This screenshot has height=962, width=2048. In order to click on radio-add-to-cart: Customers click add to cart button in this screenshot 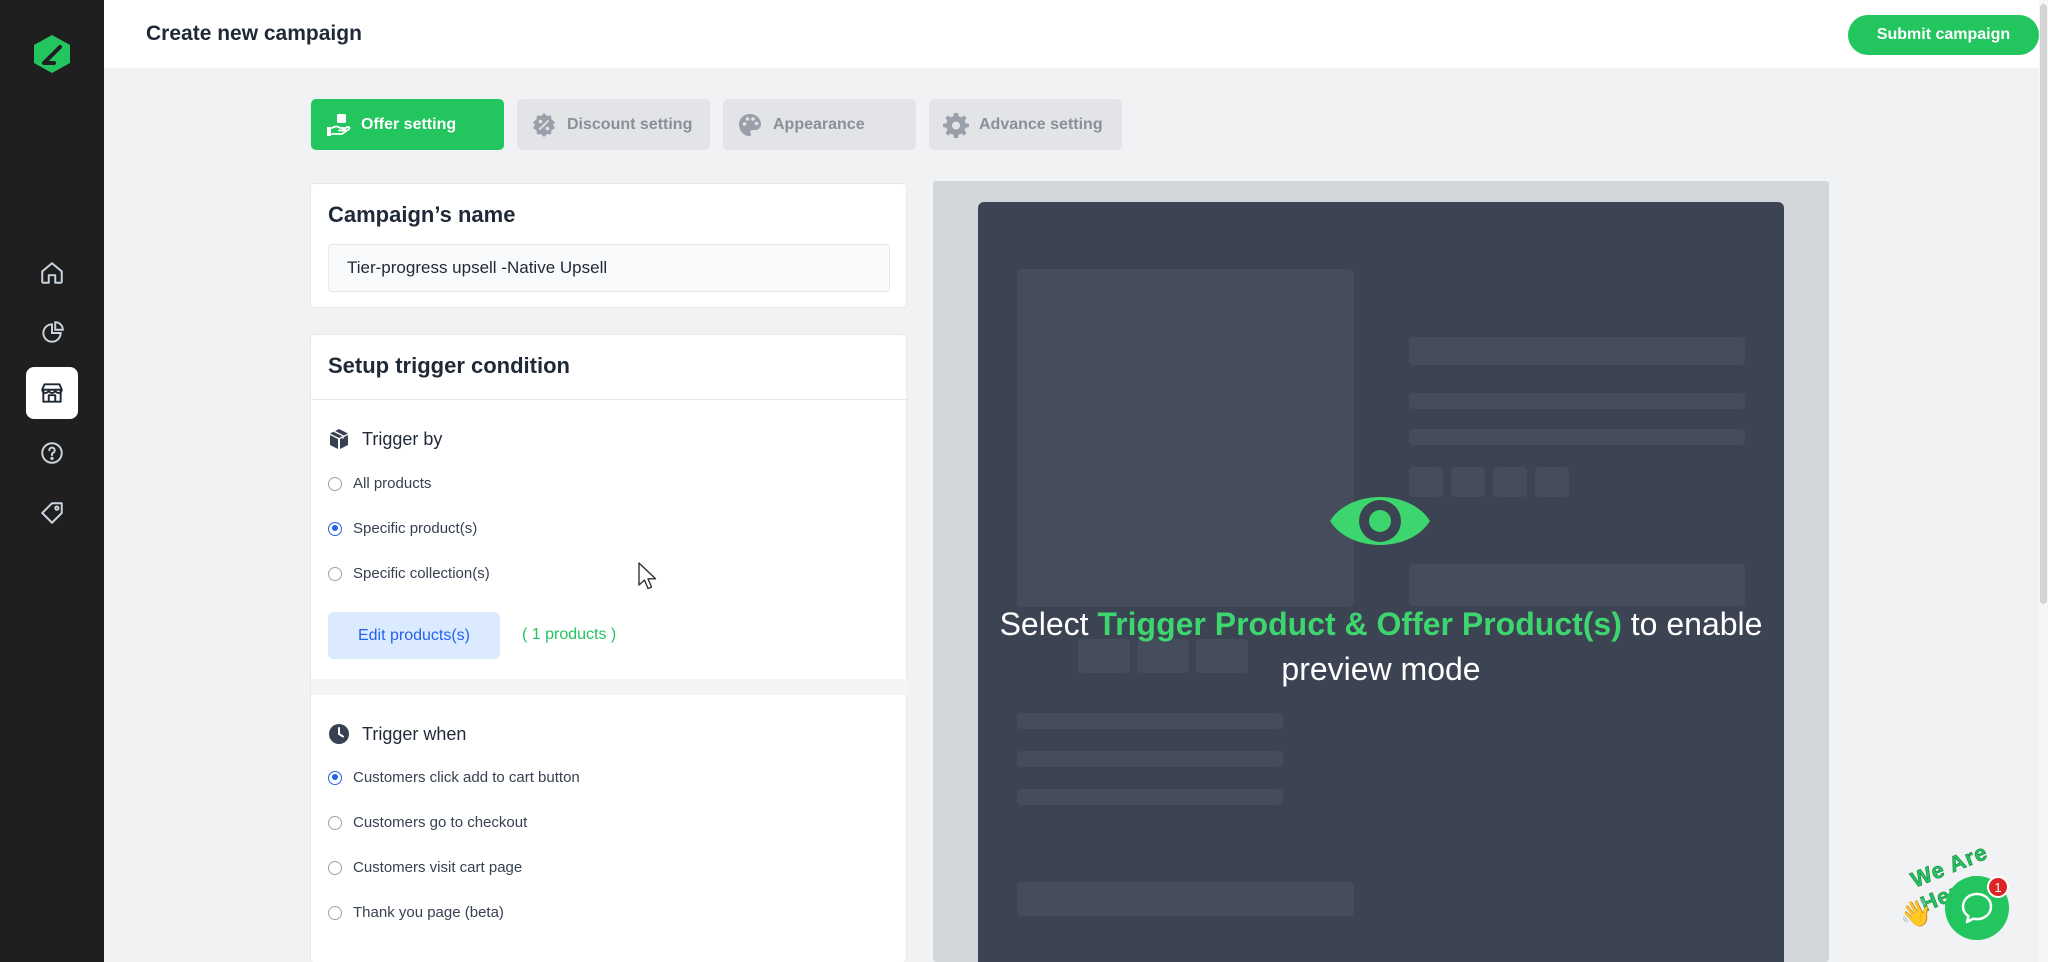, I will do `click(454, 777)`.